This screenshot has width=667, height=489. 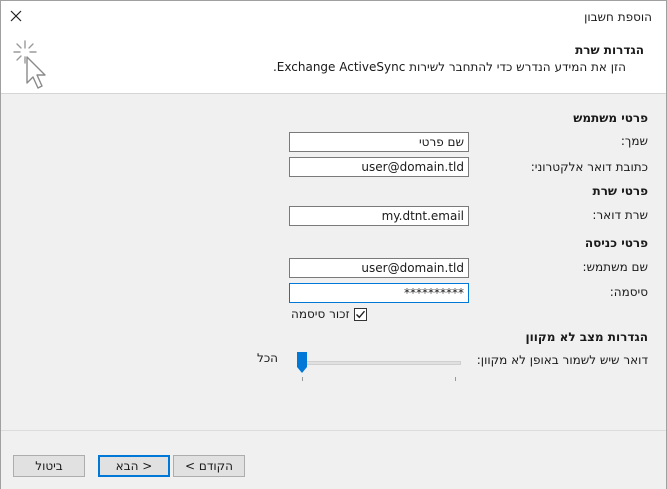 I want to click on remember-password-row: זכור סיסמה, so click(x=329, y=314).